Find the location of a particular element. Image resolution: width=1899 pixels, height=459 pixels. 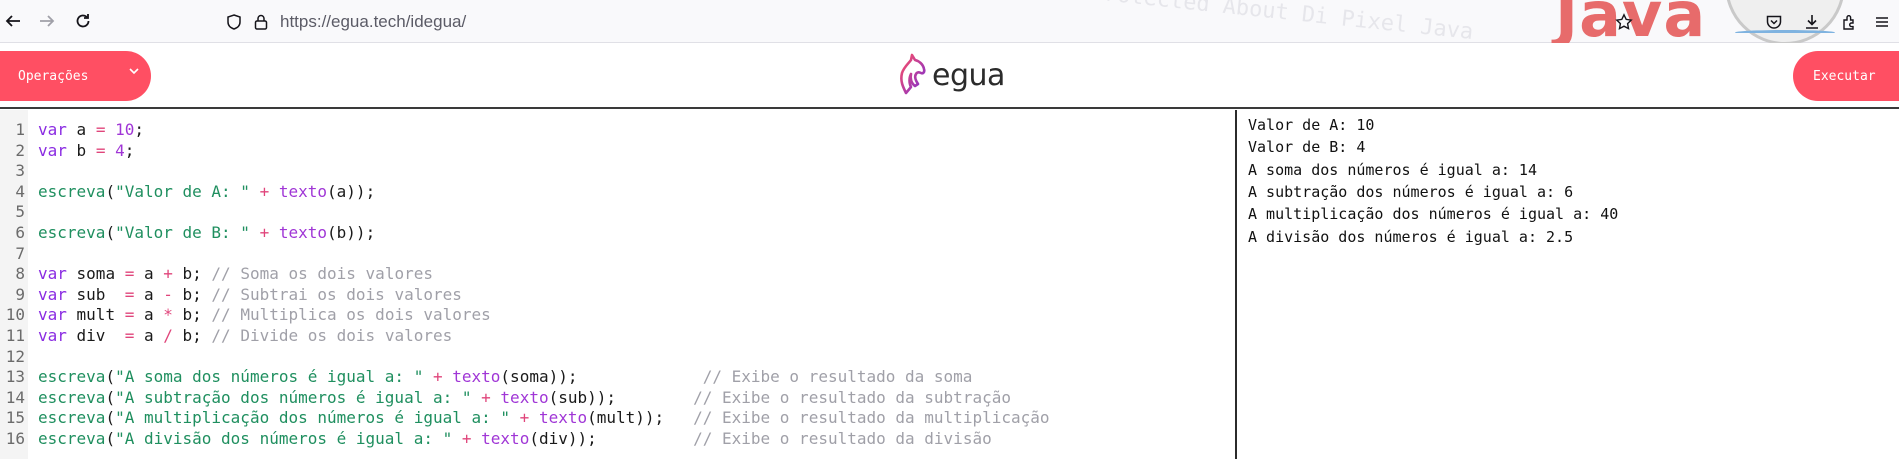

code-token: "A soma dos números é igual a: " is located at coordinates (269, 377).